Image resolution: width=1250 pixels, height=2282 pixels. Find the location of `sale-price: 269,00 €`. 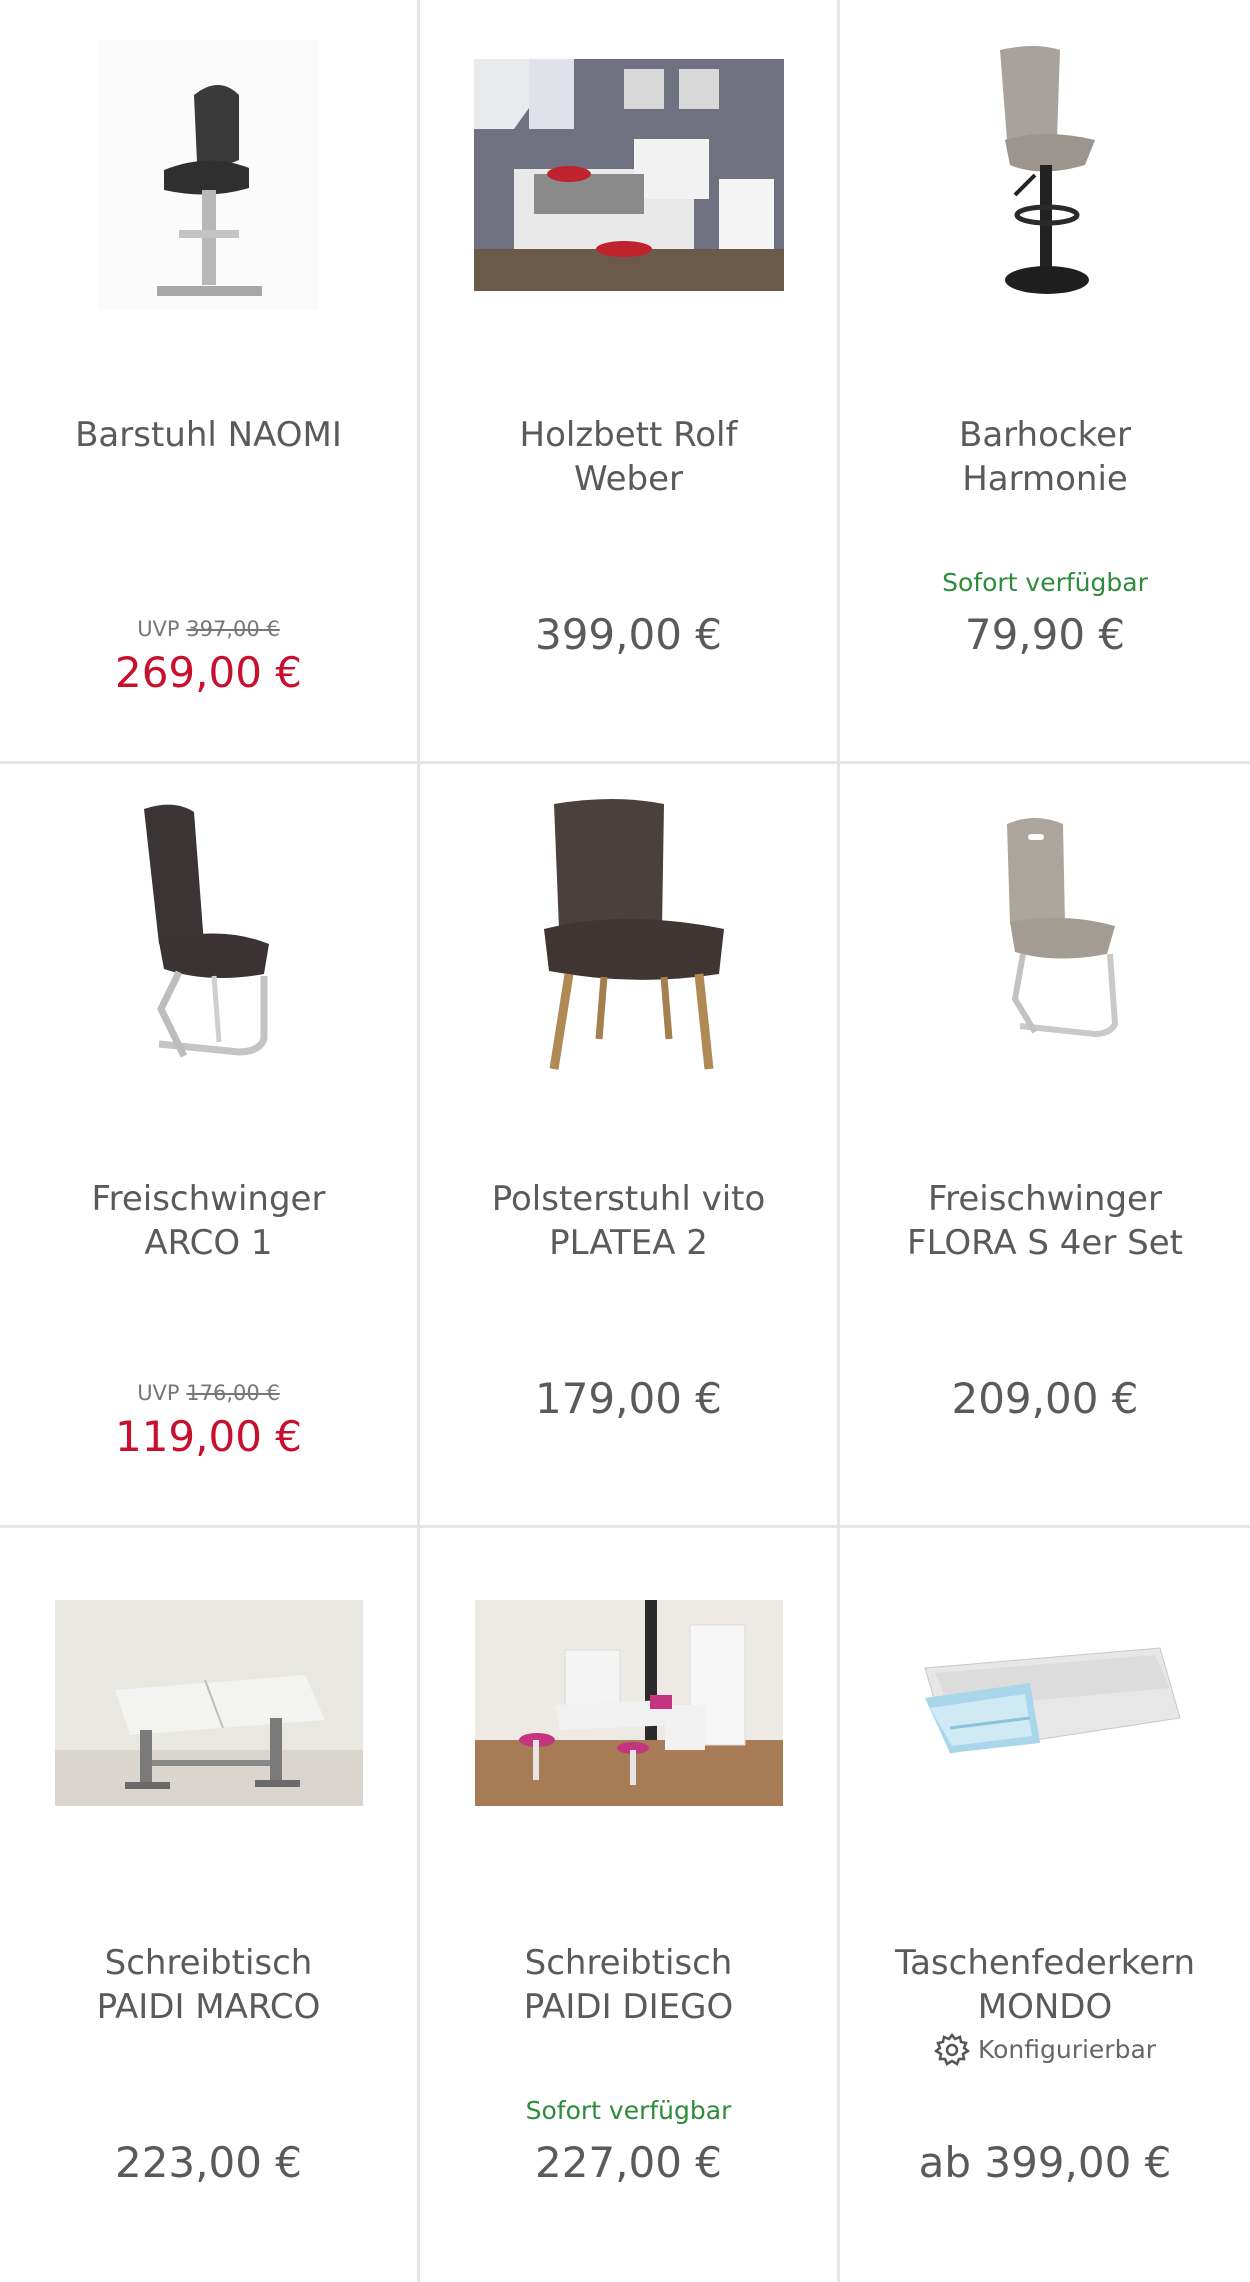

sale-price: 269,00 € is located at coordinates (208, 672).